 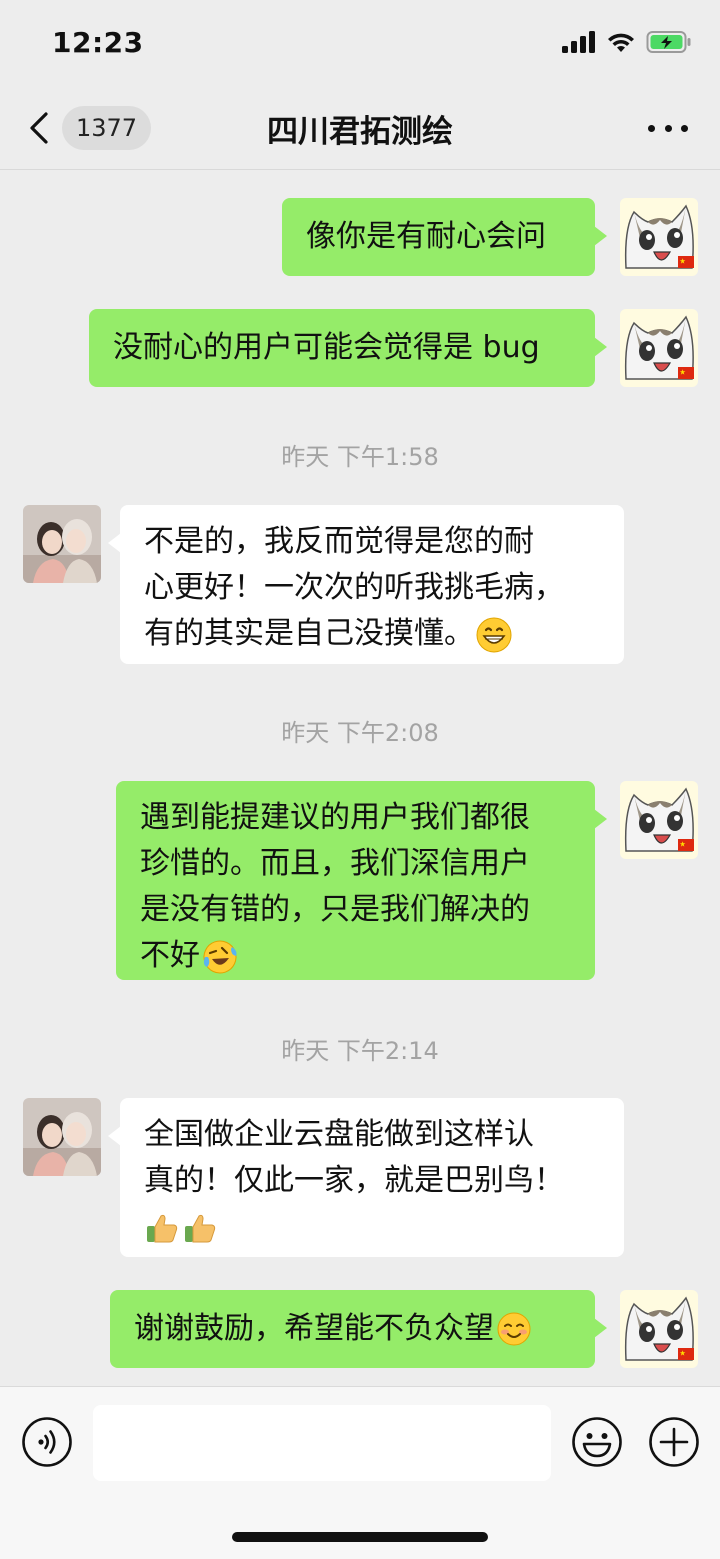 I want to click on message-line: 全国做企业云盘能做到这样认, so click(x=339, y=1134).